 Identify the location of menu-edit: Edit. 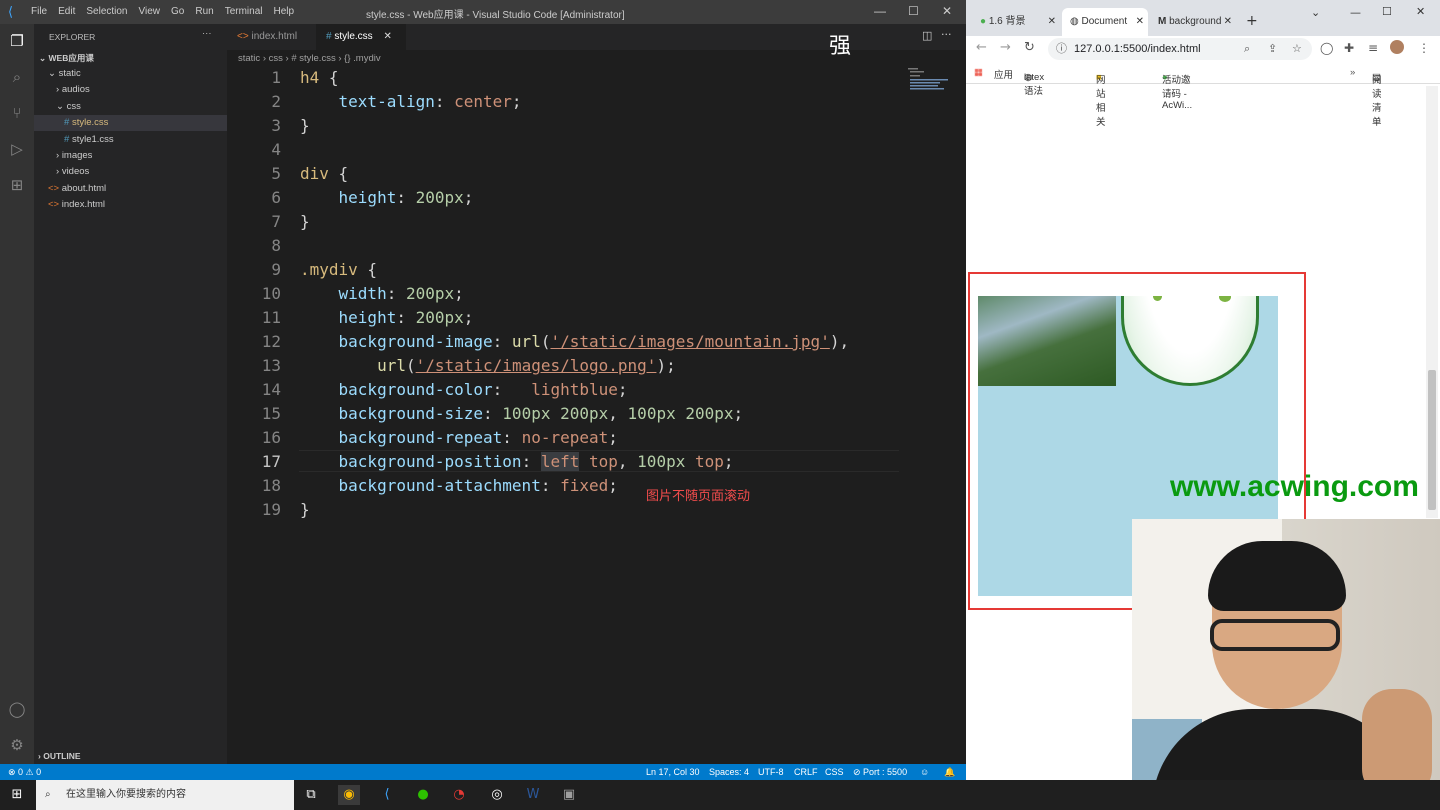
(66, 11).